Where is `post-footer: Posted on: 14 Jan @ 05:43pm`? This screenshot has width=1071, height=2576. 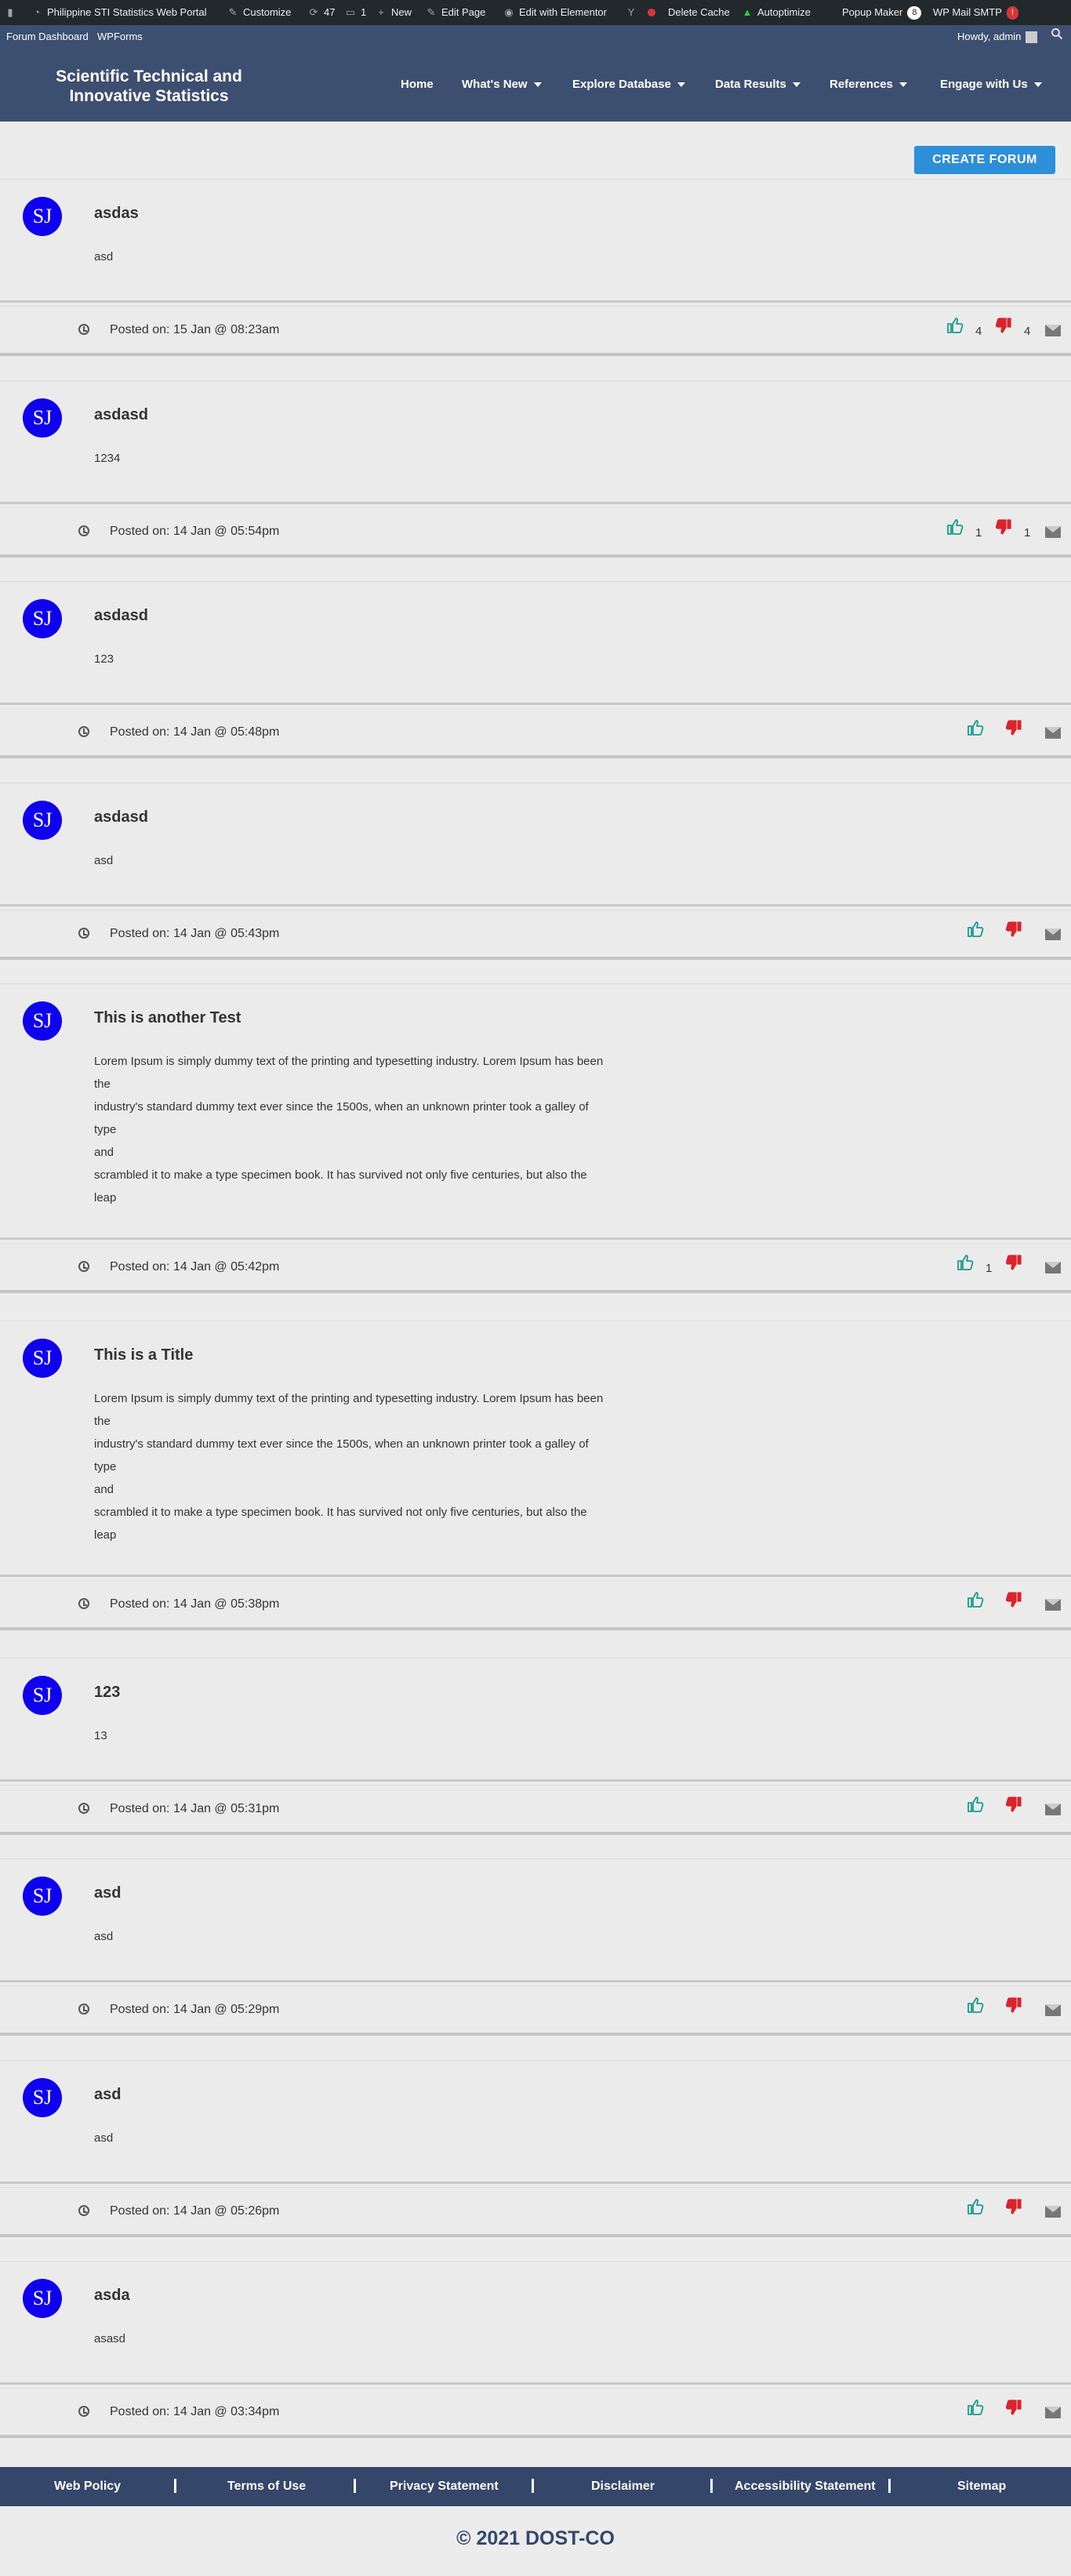
post-footer: Posted on: 14 Jan @ 05:43pm is located at coordinates (535, 935).